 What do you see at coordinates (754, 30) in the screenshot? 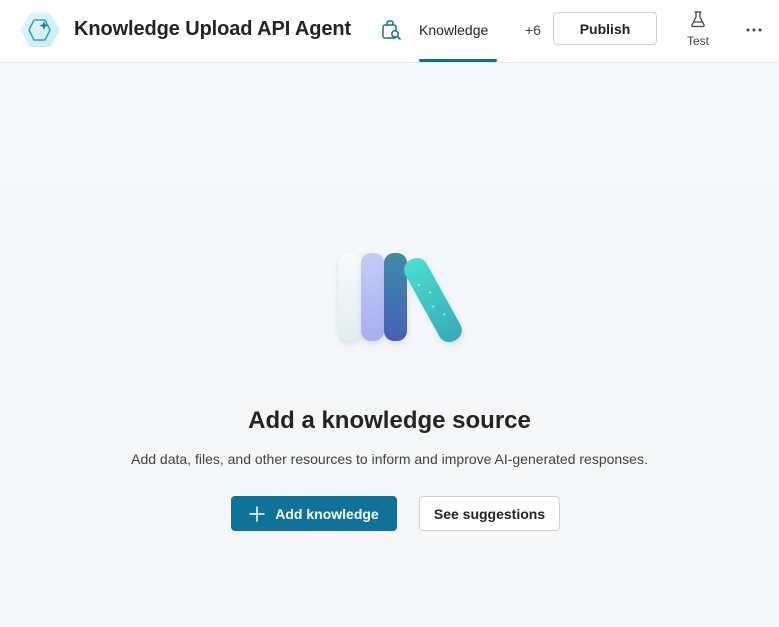
I see `more-horizontal-icon` at bounding box center [754, 30].